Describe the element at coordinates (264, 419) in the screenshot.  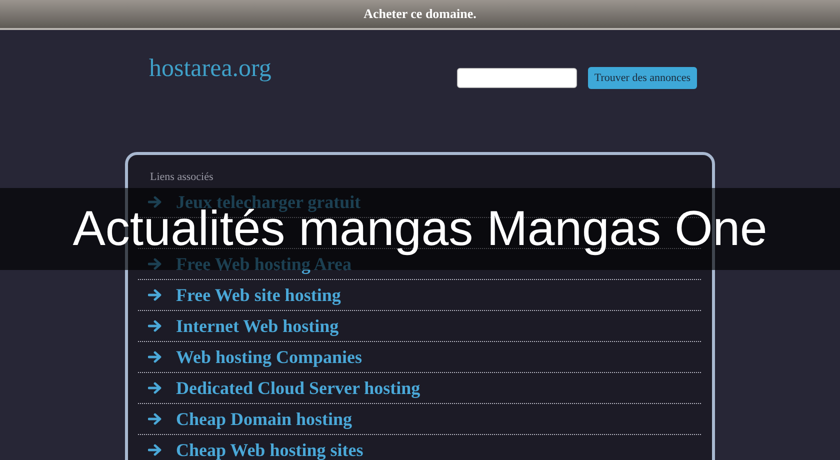
I see `related-link: Cheap Domain hosting` at that location.